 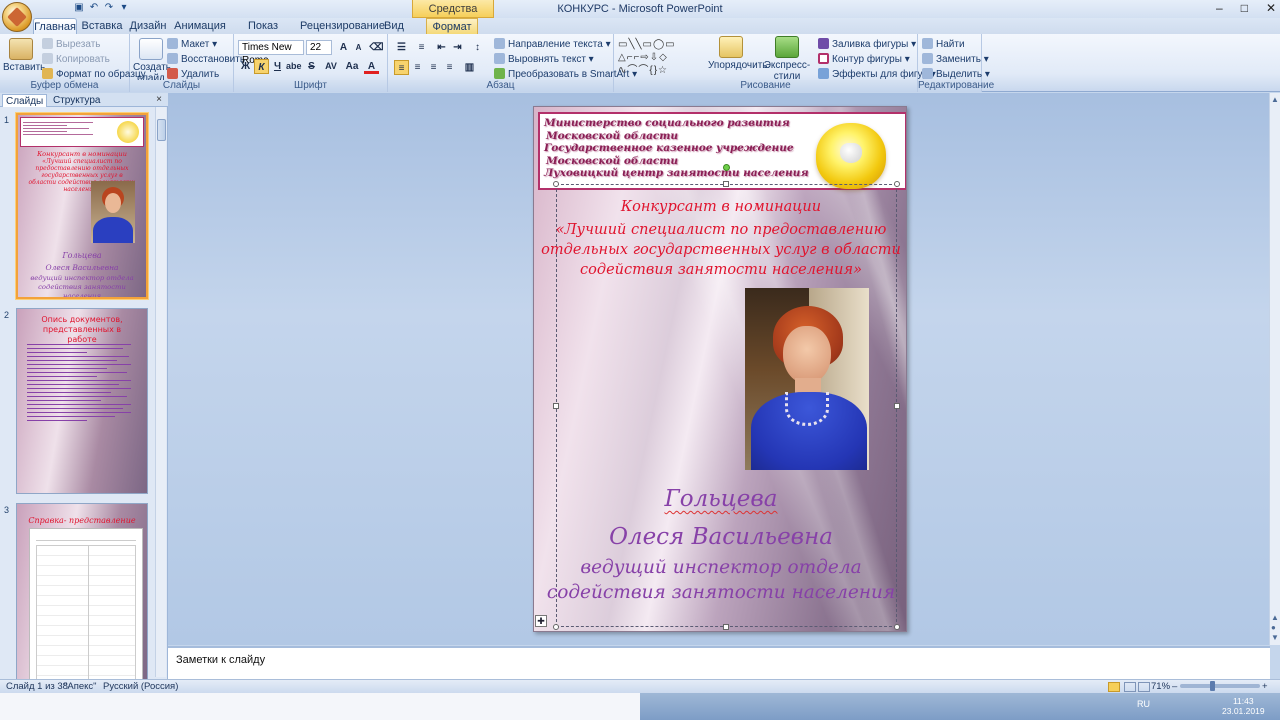 I want to click on underline-button: Ч, so click(x=277, y=66).